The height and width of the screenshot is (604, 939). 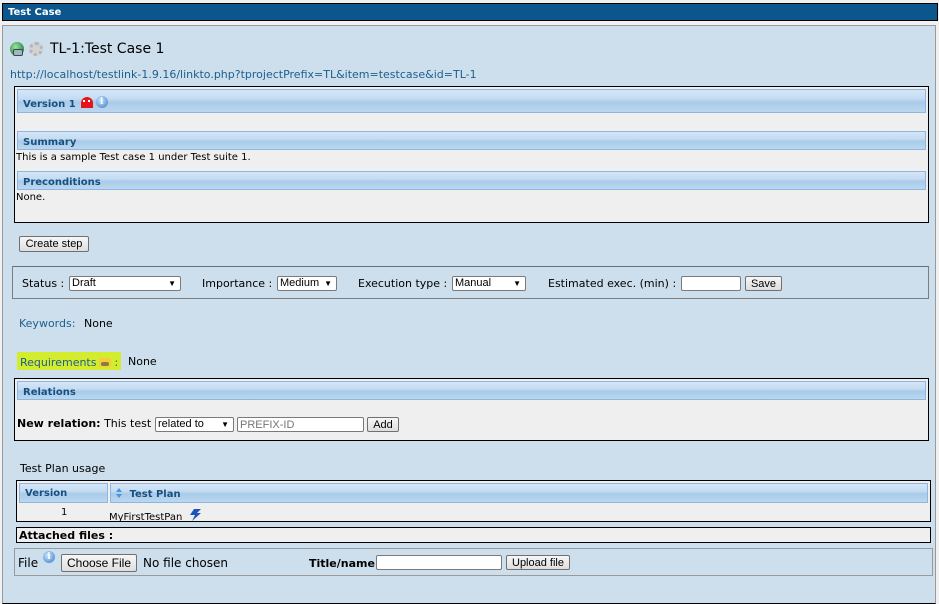 What do you see at coordinates (237, 283) in the screenshot?
I see `importance-label: Importance :` at bounding box center [237, 283].